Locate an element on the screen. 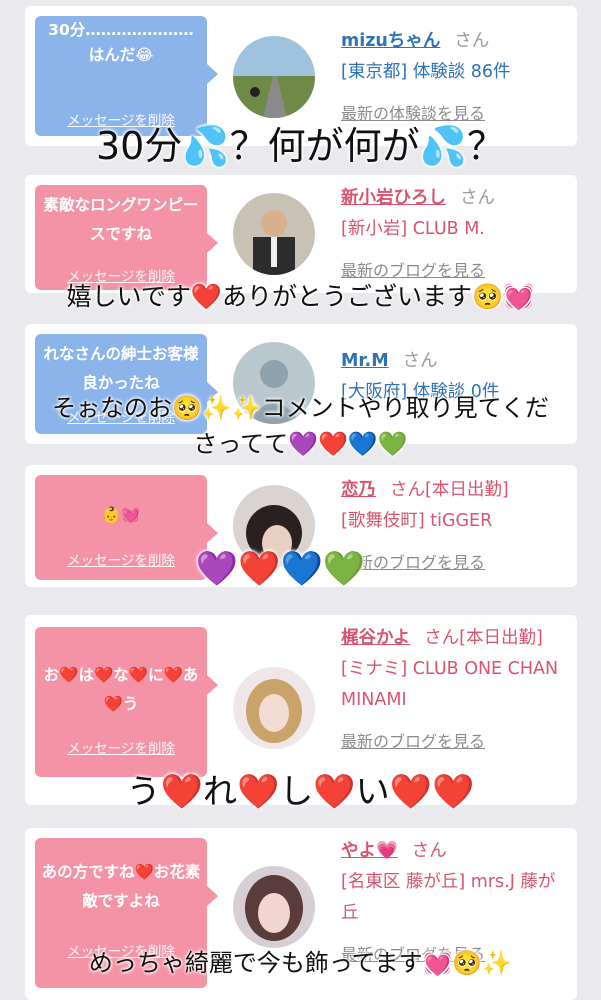  user-detail: [歌舞伎町] tiGGER is located at coordinates (455, 521).